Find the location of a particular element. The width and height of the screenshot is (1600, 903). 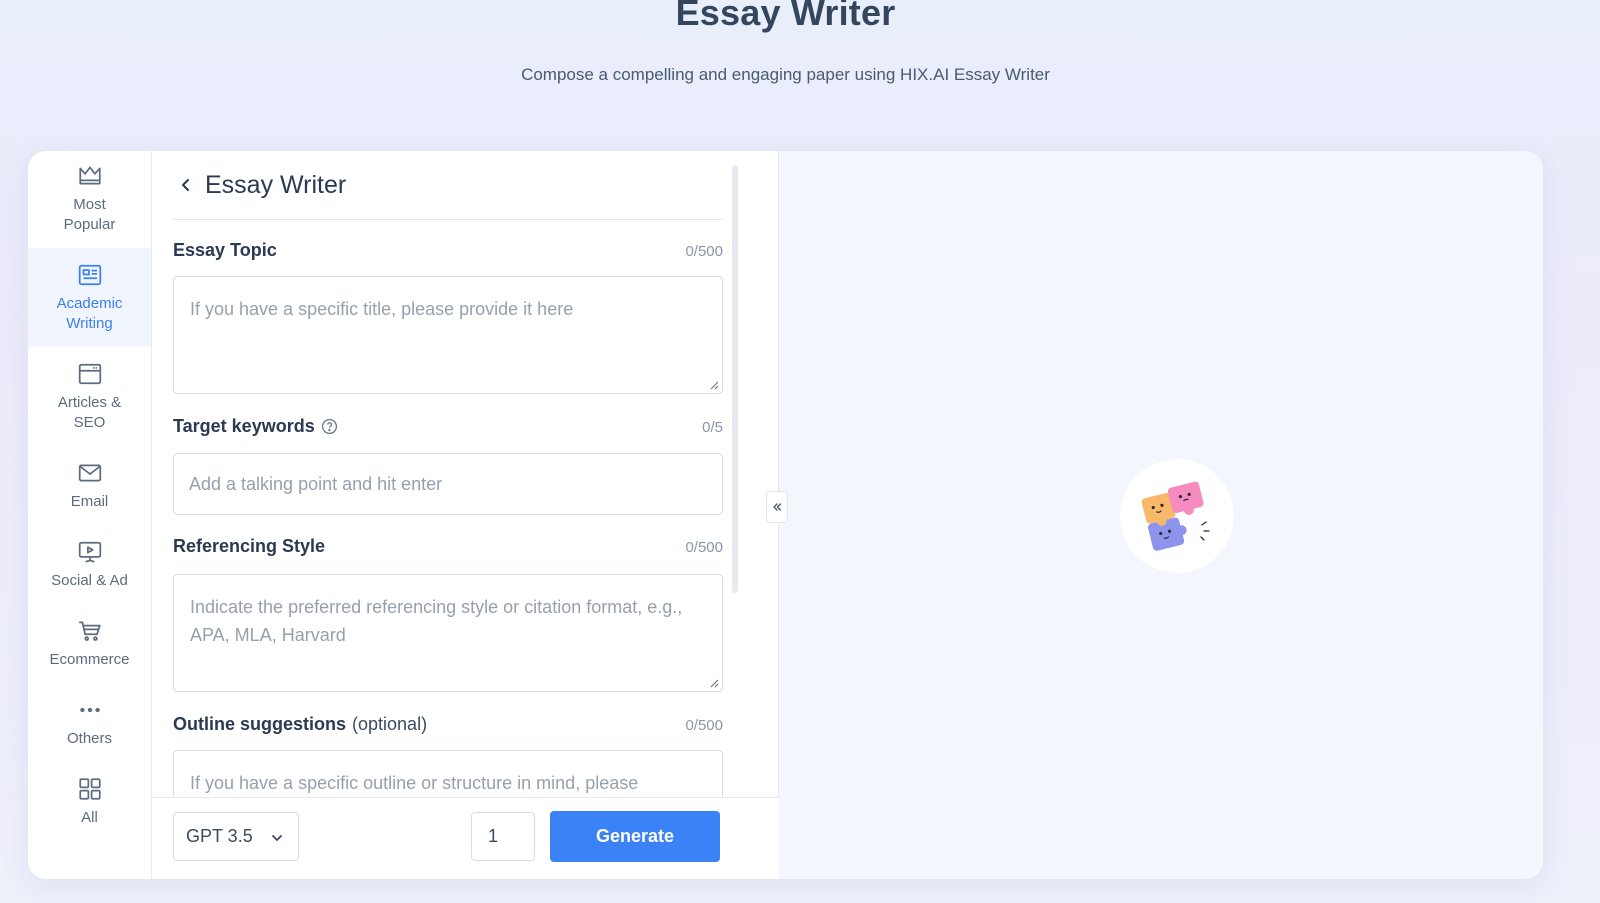

sidebar-item-others: Others is located at coordinates (89, 732).